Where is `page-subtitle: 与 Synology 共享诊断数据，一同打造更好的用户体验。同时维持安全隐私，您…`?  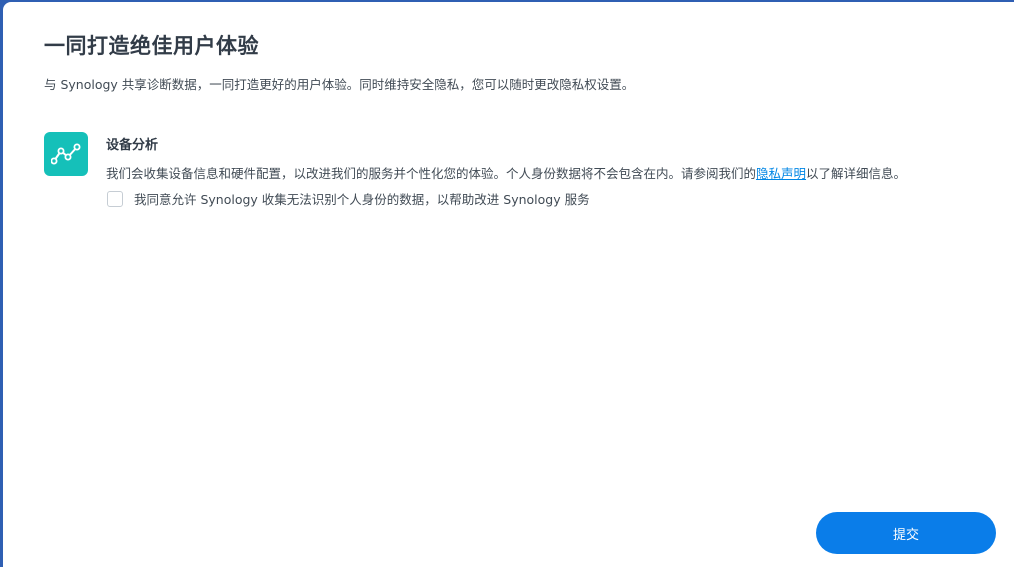 page-subtitle: 与 Synology 共享诊断数据，一同打造更好的用户体验。同时维持安全隐私，您… is located at coordinates (339, 84).